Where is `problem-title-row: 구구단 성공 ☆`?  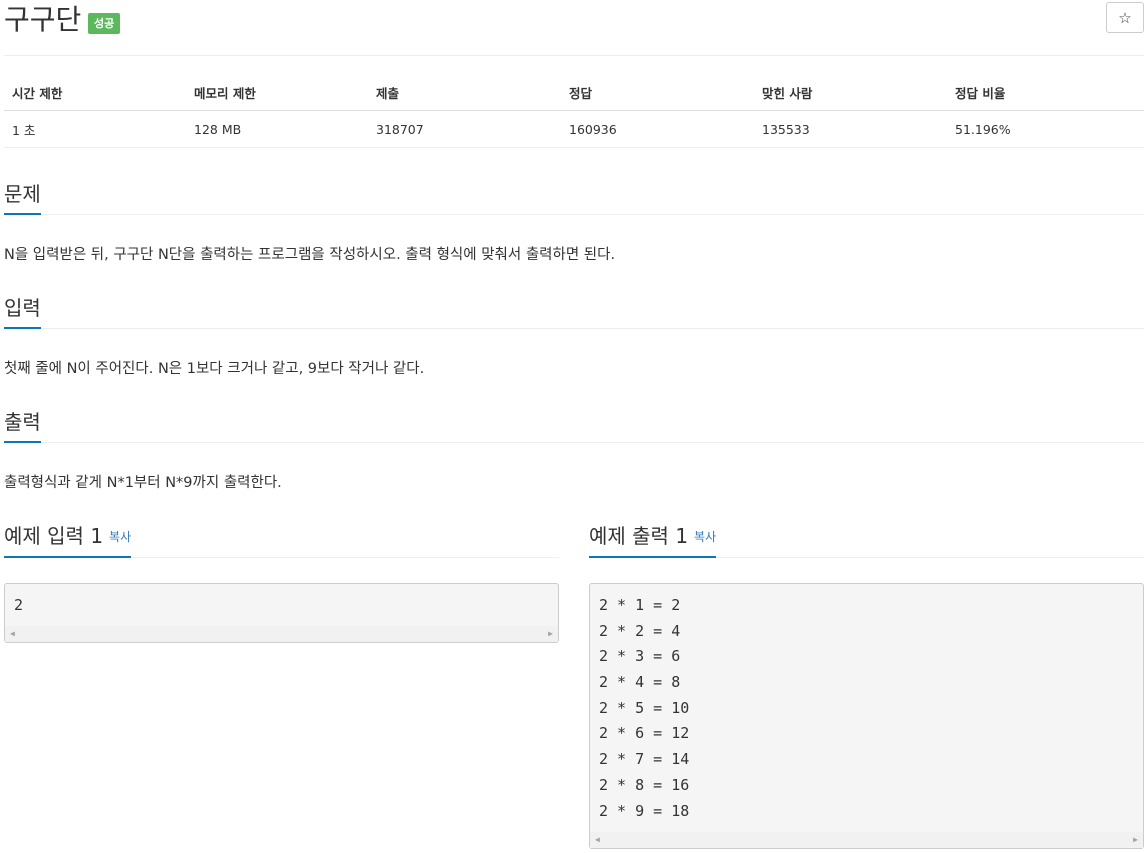 problem-title-row: 구구단 성공 ☆ is located at coordinates (574, 28).